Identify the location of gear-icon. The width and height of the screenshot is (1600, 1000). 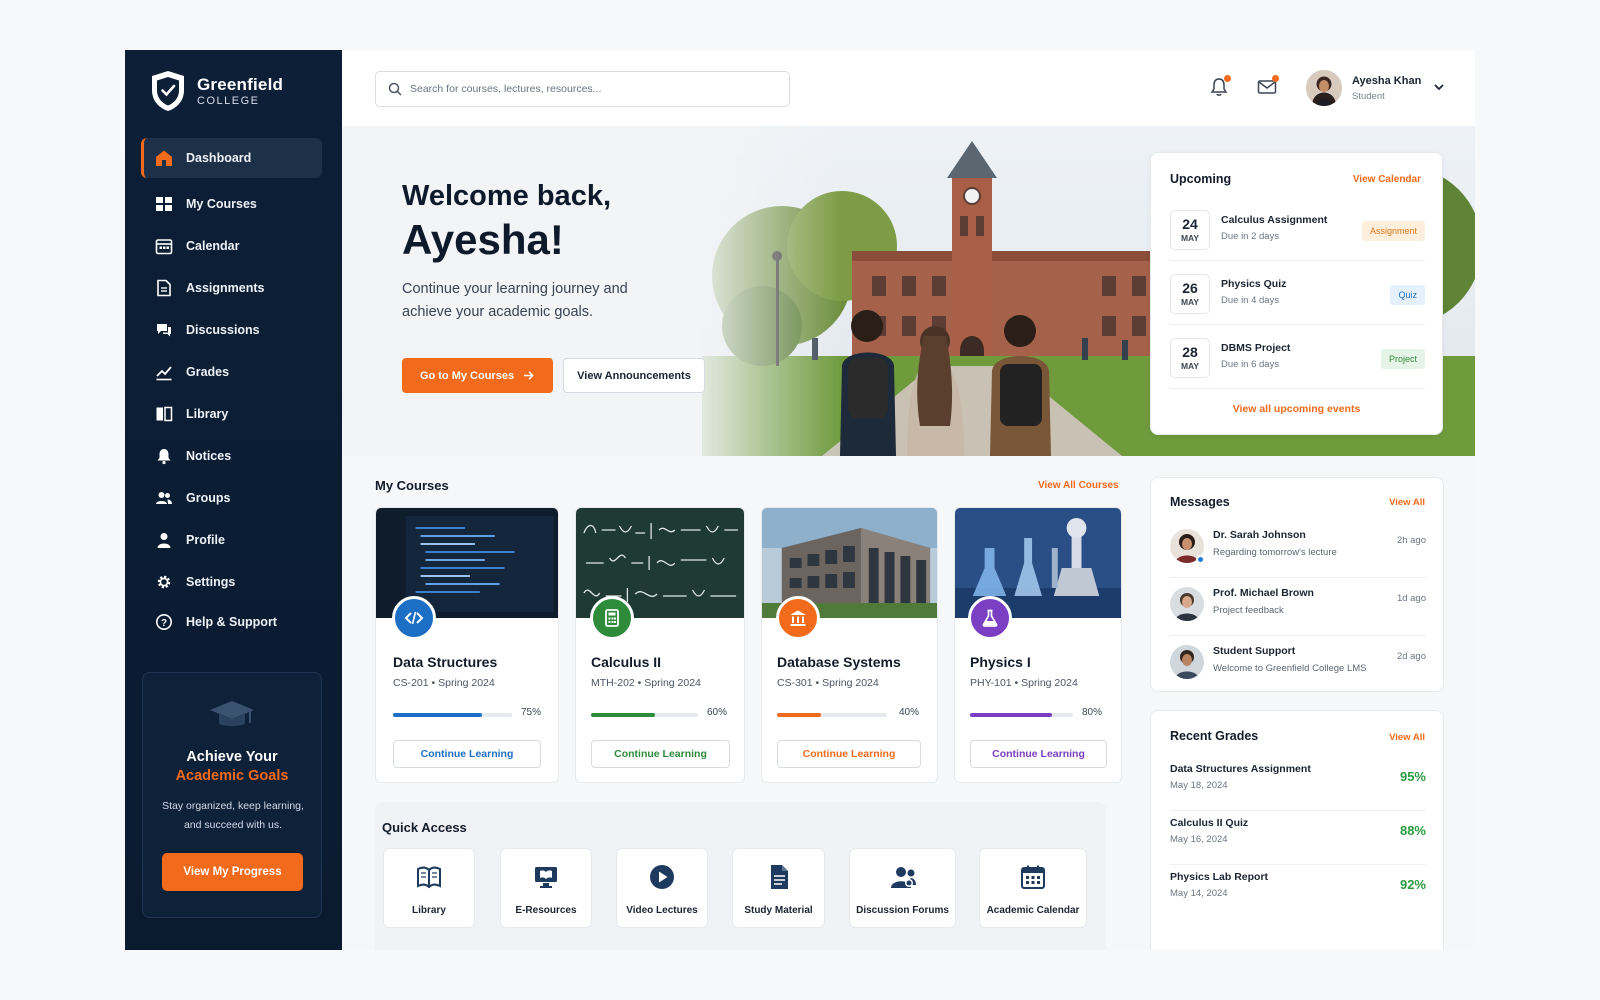
(164, 582).